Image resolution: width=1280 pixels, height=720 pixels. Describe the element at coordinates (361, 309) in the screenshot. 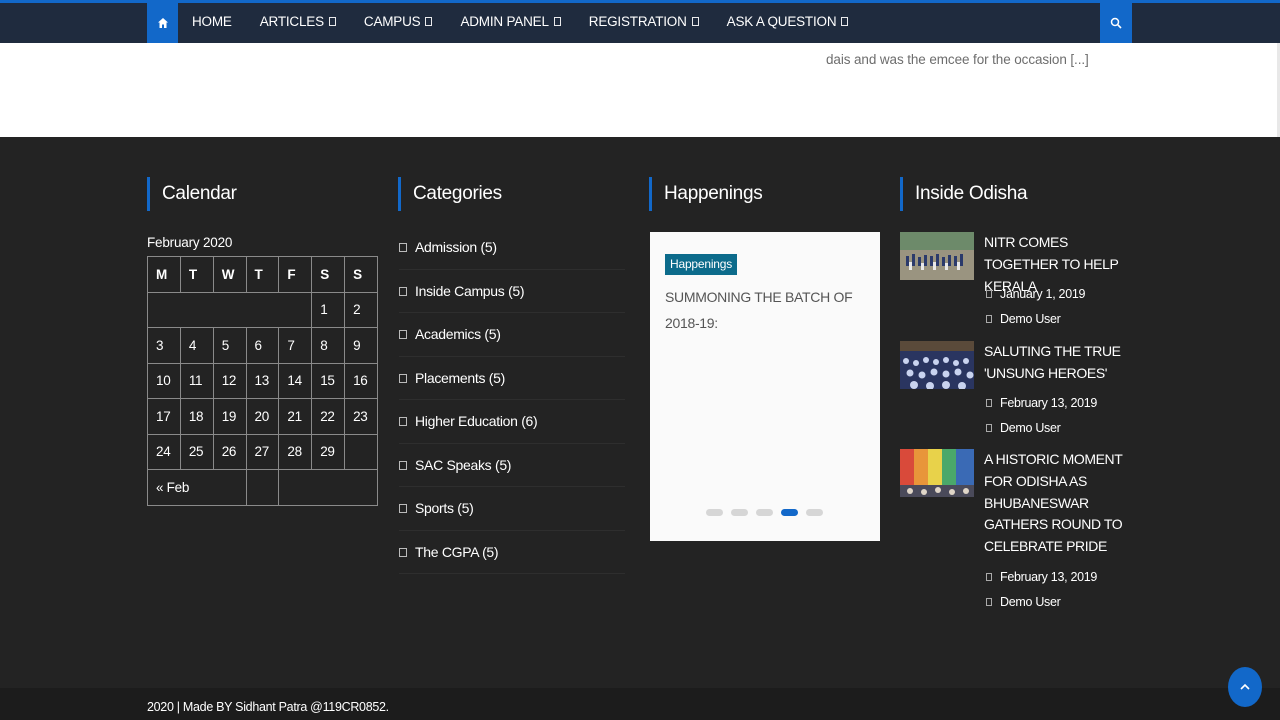

I see `calendar-day: 2` at that location.